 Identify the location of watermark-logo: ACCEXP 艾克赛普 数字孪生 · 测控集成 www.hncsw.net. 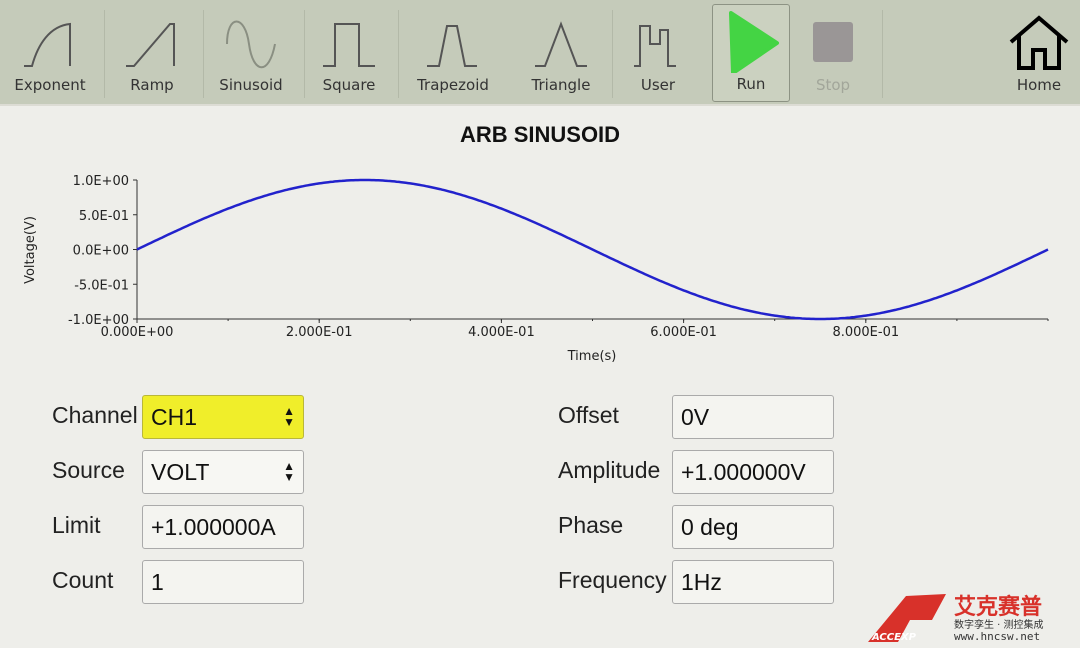
(956, 618).